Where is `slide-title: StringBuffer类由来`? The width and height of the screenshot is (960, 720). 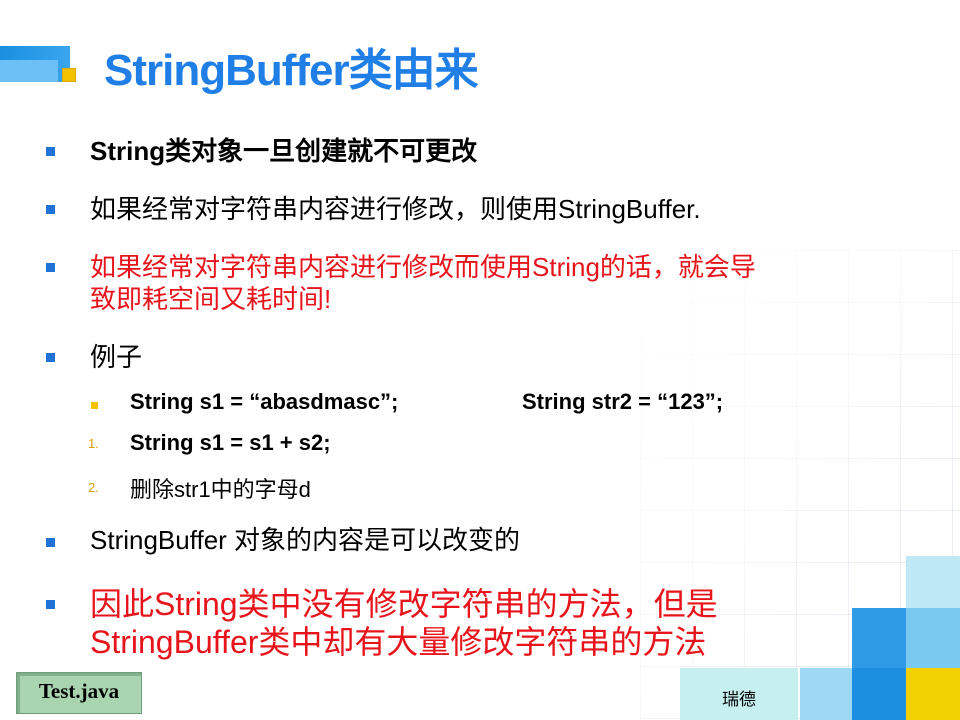
slide-title: StringBuffer类由来 is located at coordinates (291, 70).